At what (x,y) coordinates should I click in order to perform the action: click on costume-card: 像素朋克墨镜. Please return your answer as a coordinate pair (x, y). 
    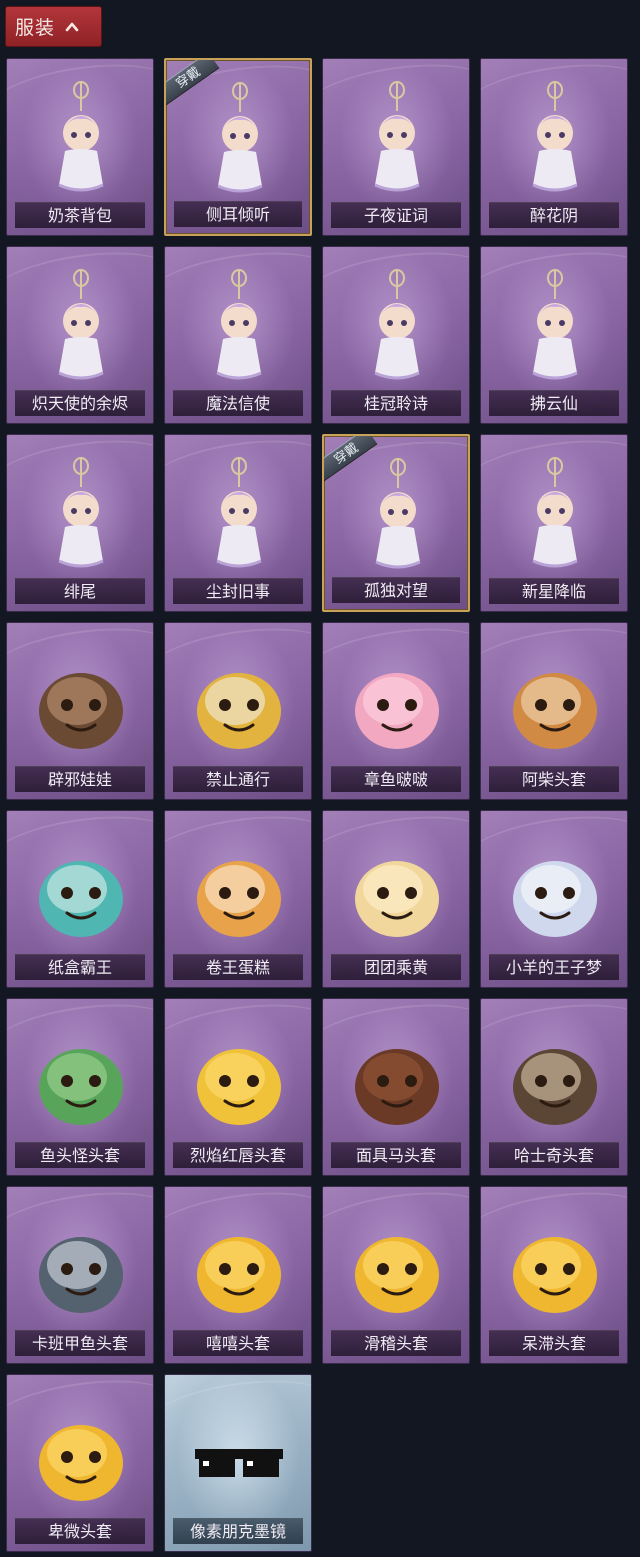
    Looking at the image, I should click on (238, 1463).